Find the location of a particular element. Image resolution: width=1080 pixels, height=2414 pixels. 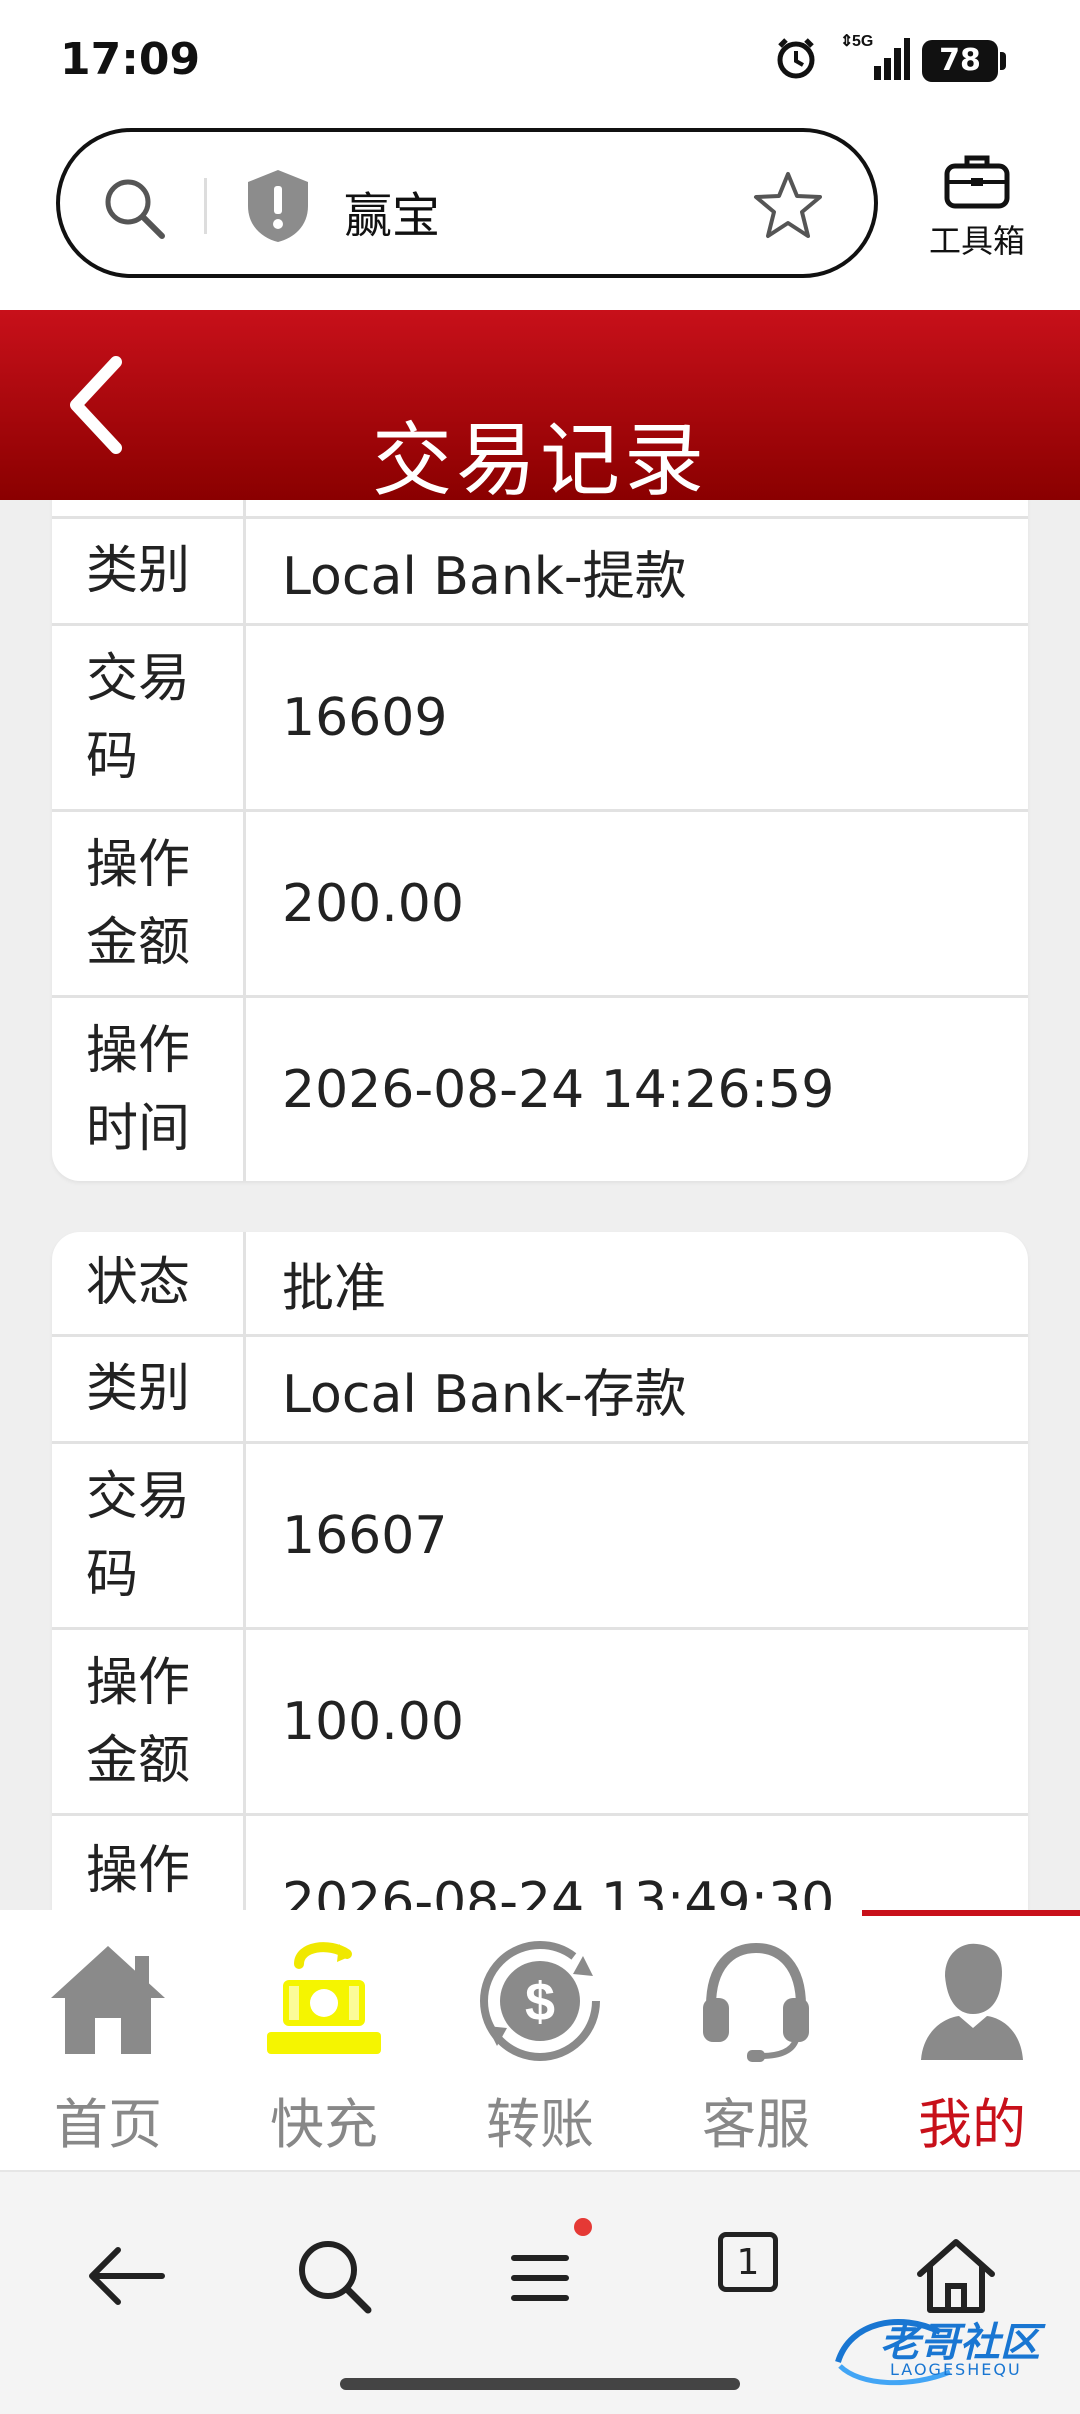

record-value: 2026-08-24 14:26:59 is located at coordinates (558, 1089).